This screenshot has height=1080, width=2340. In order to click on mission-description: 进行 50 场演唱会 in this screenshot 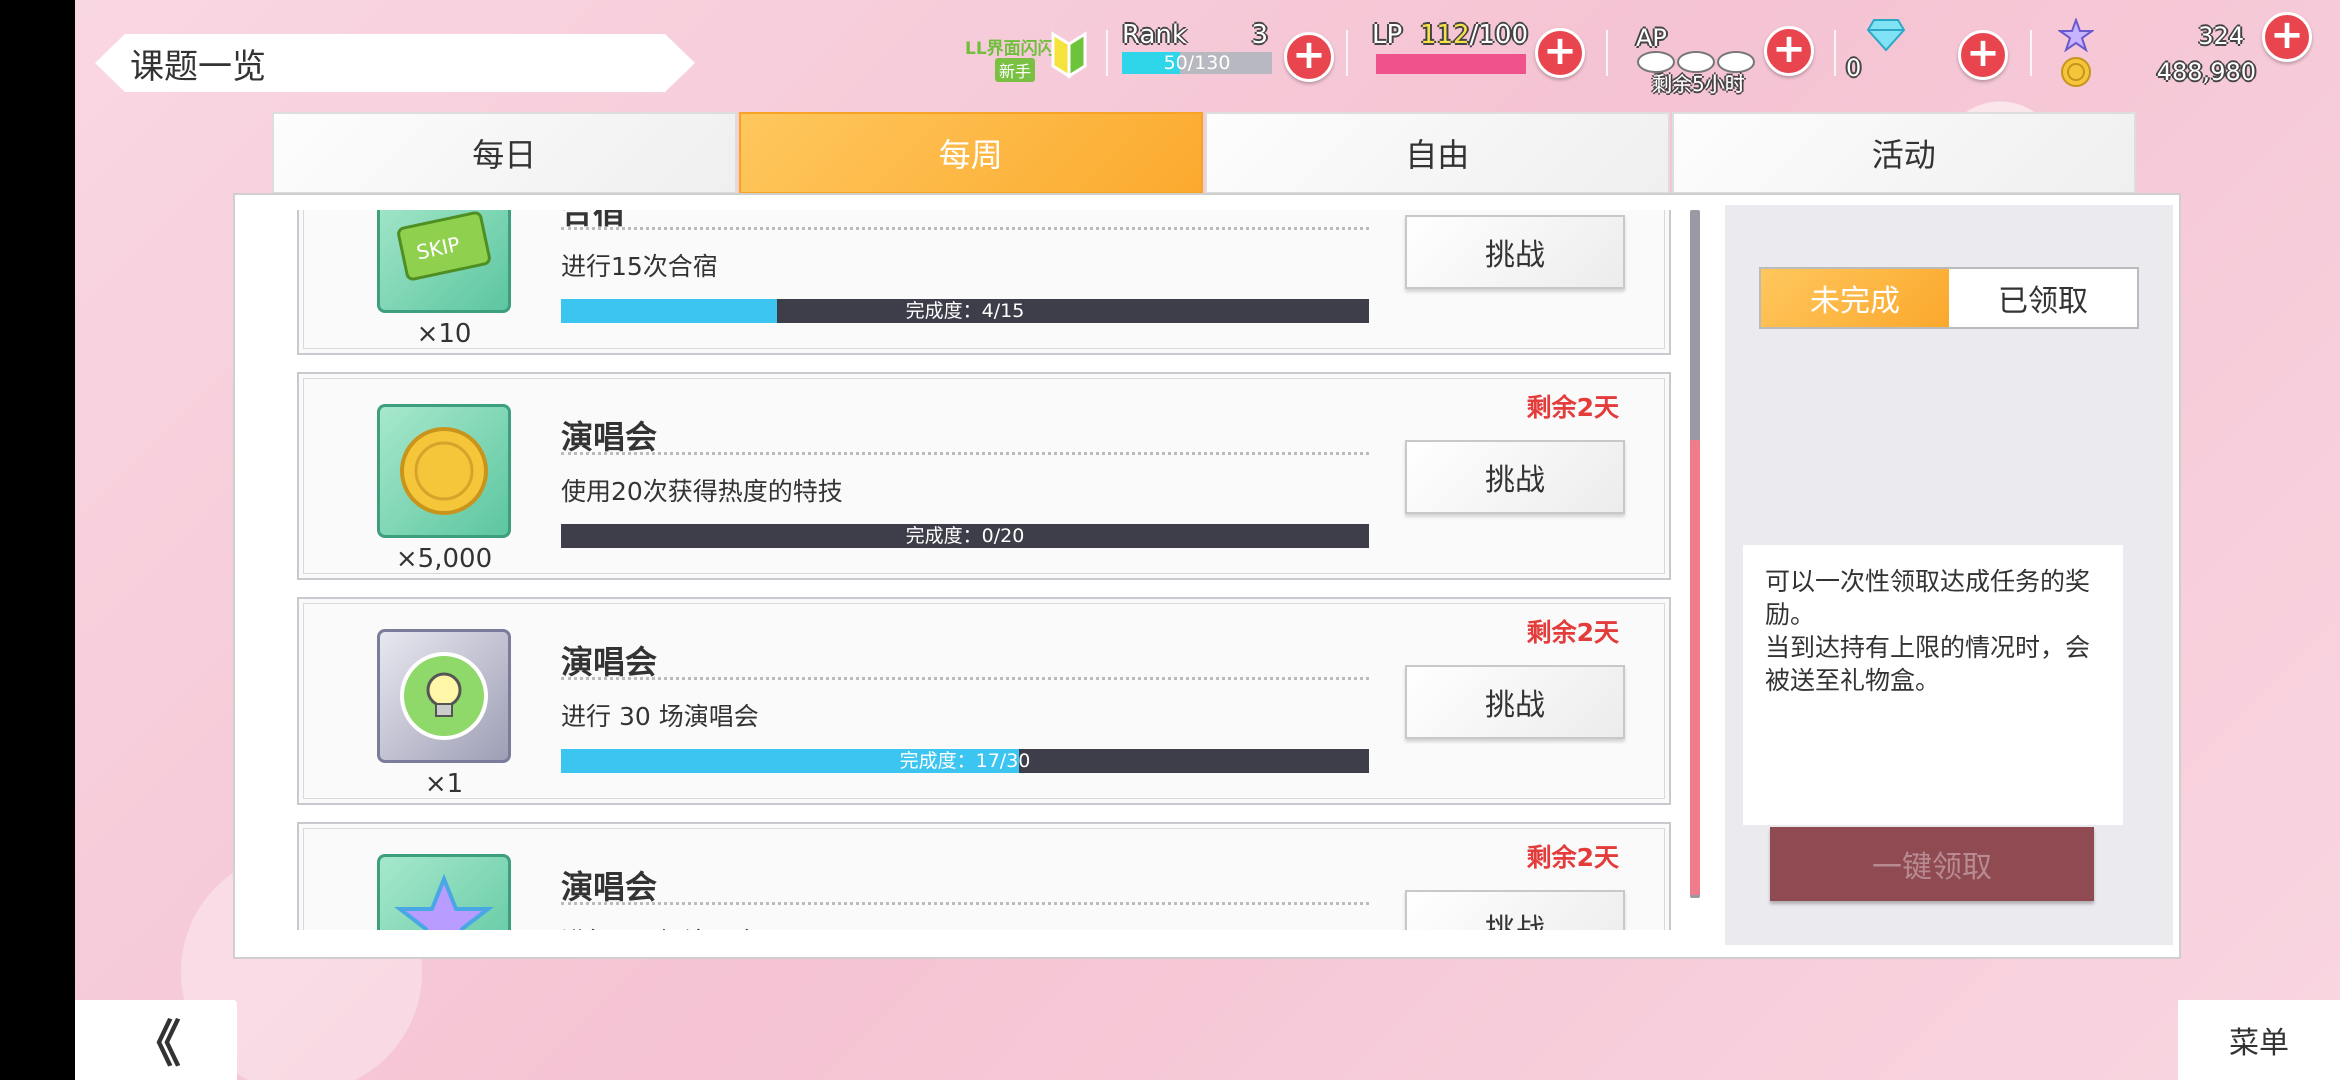, I will do `click(660, 926)`.